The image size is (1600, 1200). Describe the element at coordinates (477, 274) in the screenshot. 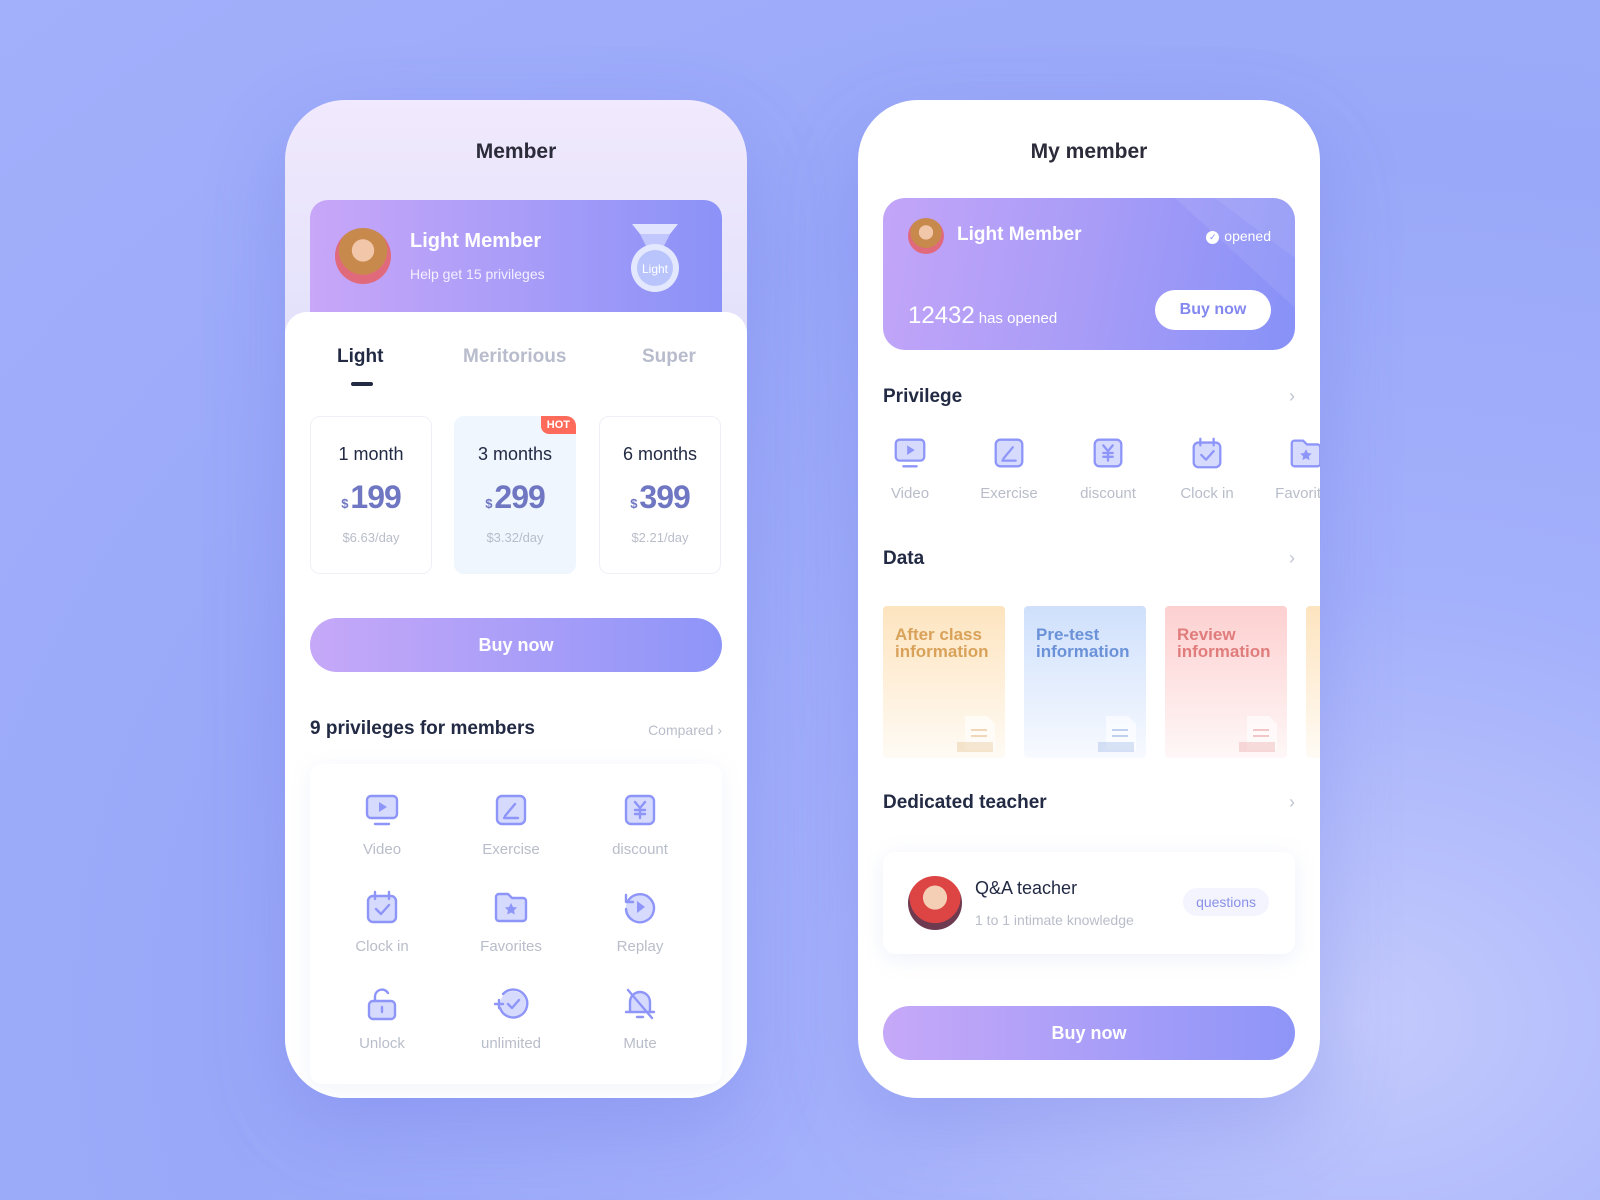

I see `member-subtitle: Help get 15 privileges` at that location.